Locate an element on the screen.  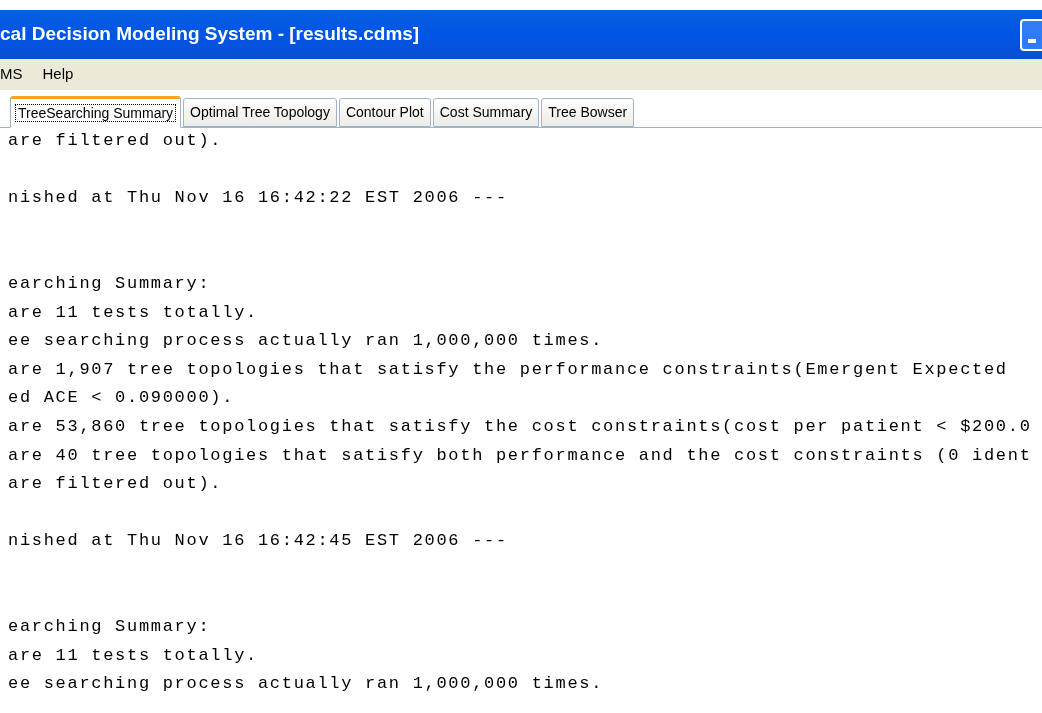
log-line: are 40 tree topologies that satisfy both performance and the cost constraints (0 ident is located at coordinates (520, 455).